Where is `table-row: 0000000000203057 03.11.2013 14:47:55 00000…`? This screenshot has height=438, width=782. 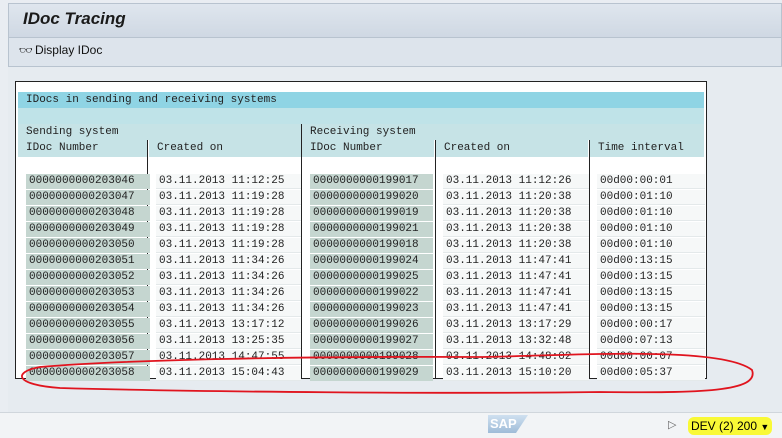 table-row: 0000000000203057 03.11.2013 14:47:55 00000… is located at coordinates (361, 357).